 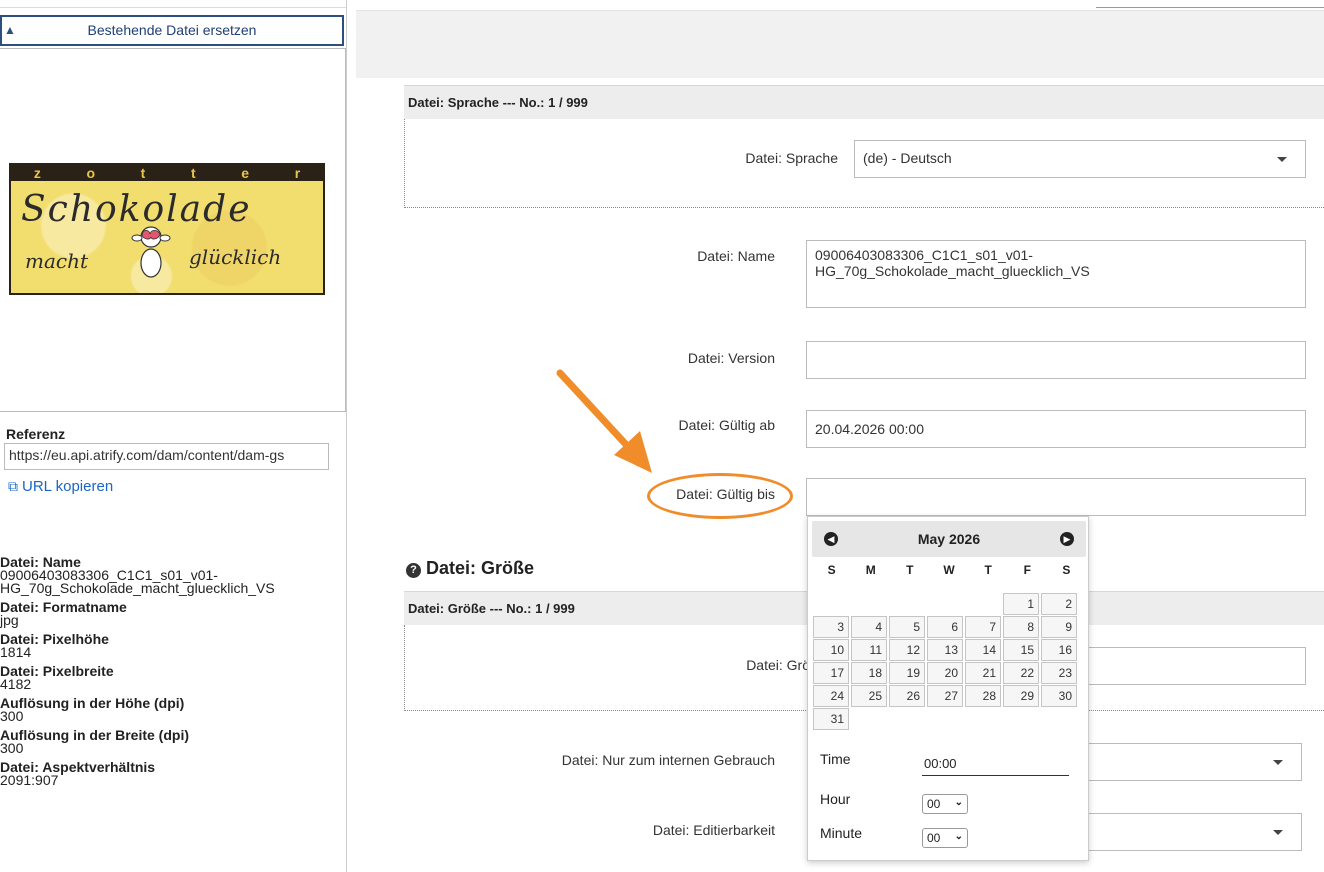 I want to click on time-value: 00:00, so click(x=995, y=765).